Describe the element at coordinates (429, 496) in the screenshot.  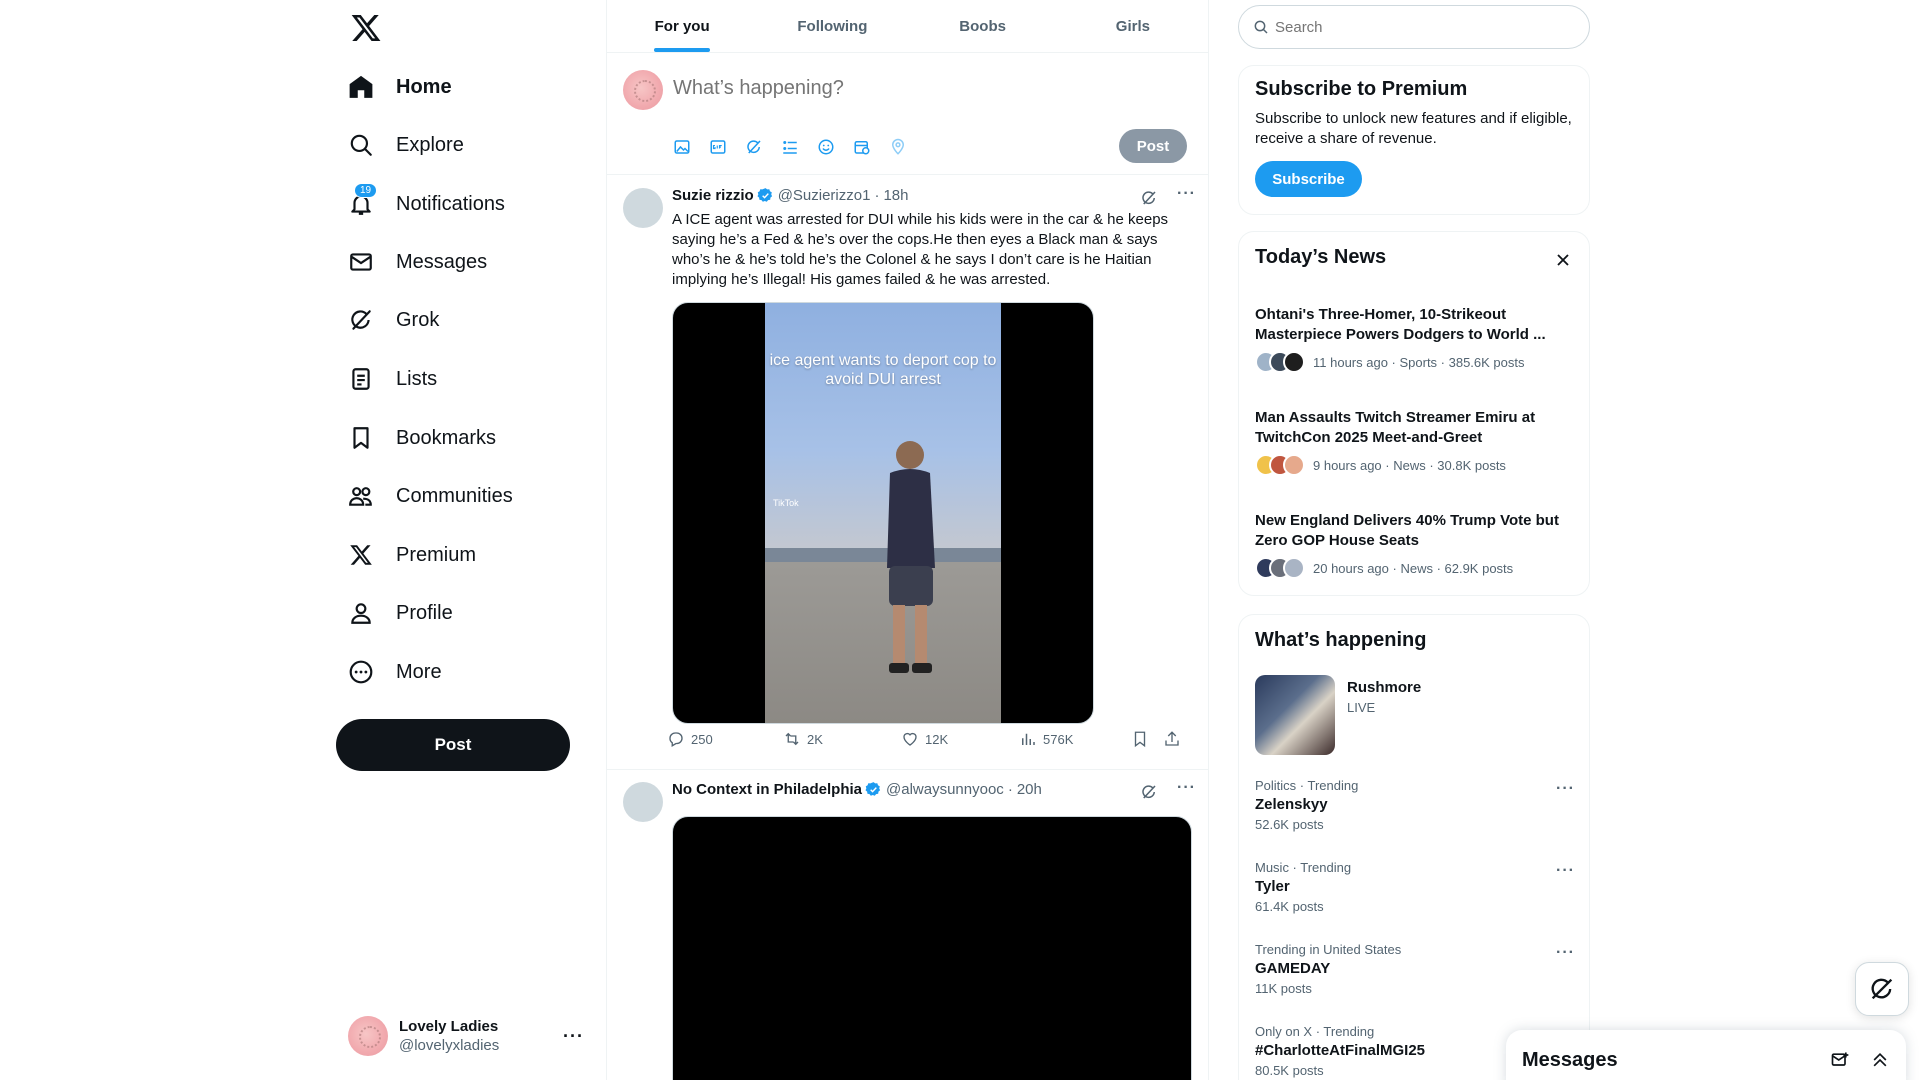
I see `nav-communities: Communities` at that location.